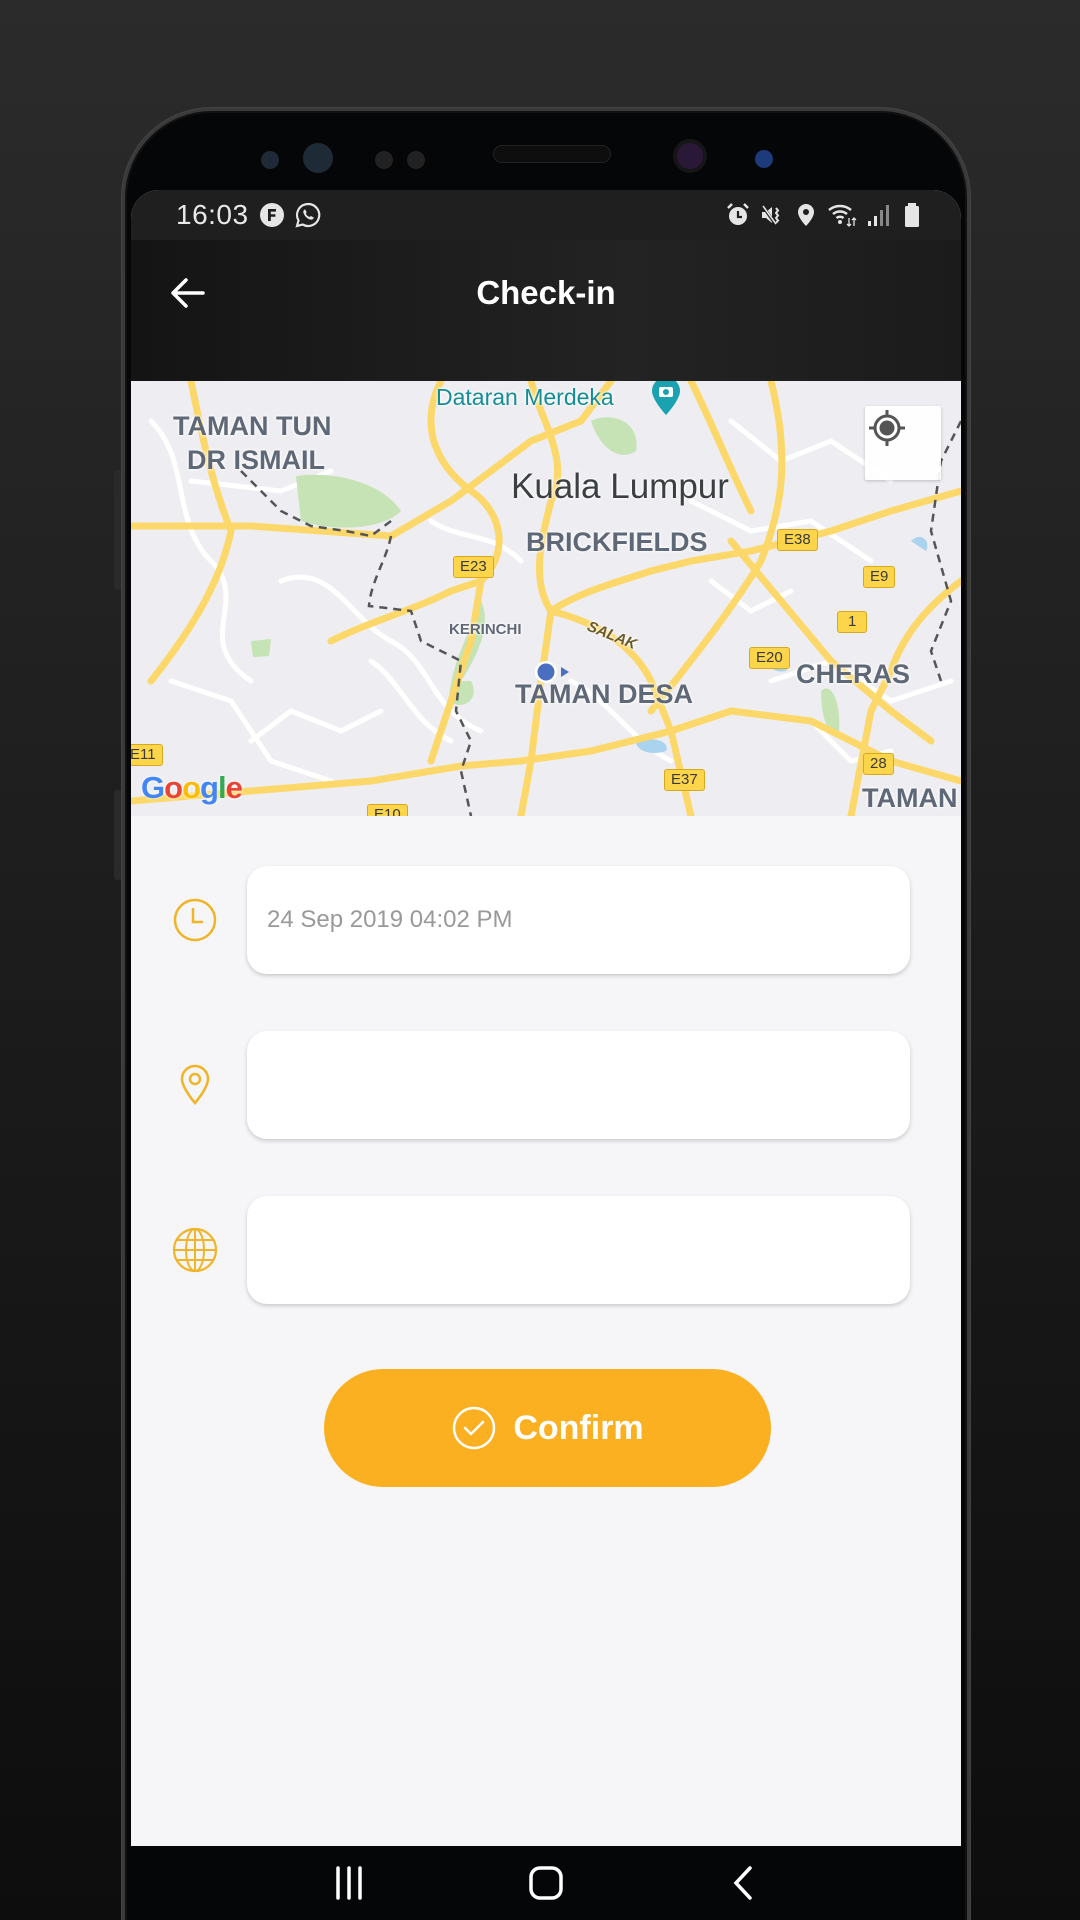  Describe the element at coordinates (271, 215) in the screenshot. I see `flipboard-icon` at that location.